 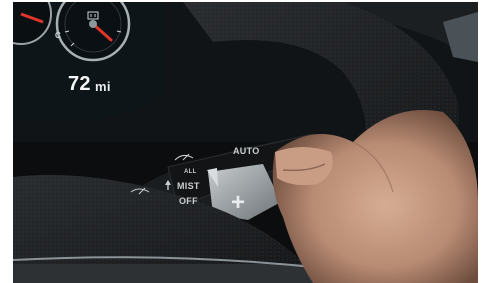 I want to click on wiper-auto-label: AUTO, so click(x=246, y=151).